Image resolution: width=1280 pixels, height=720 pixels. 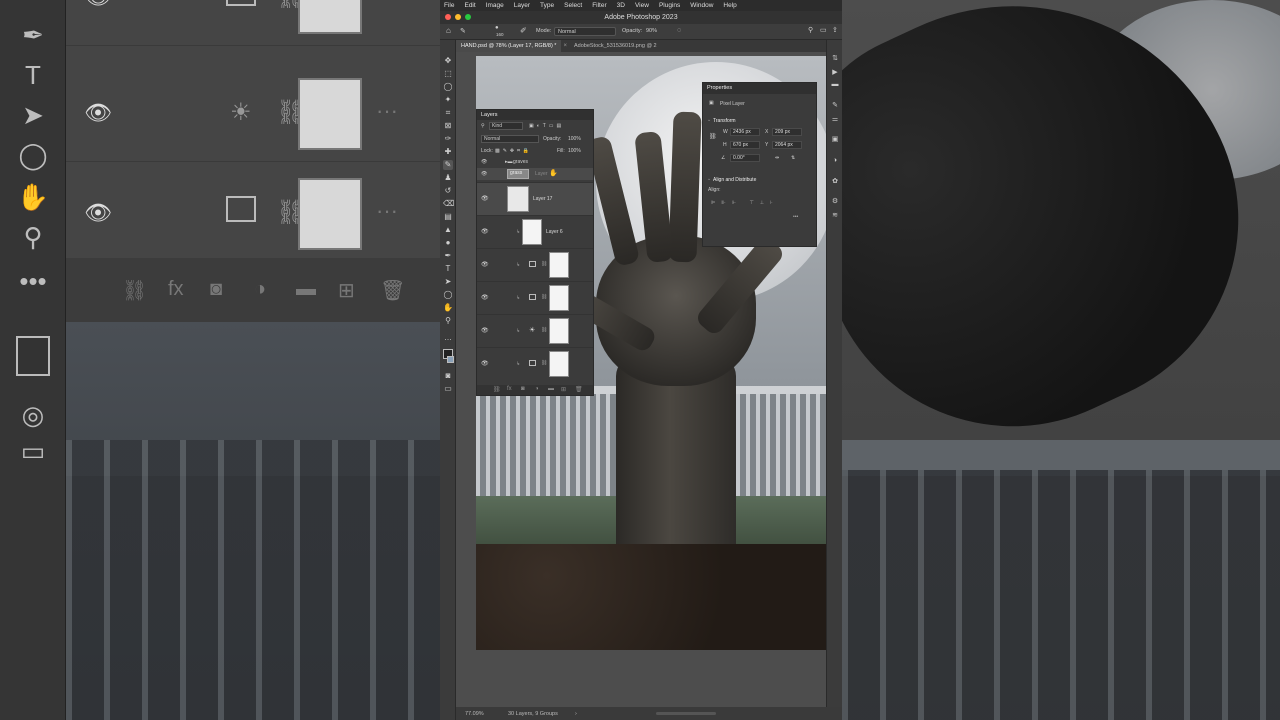 I want to click on transform-section: Transform, so click(x=724, y=121).